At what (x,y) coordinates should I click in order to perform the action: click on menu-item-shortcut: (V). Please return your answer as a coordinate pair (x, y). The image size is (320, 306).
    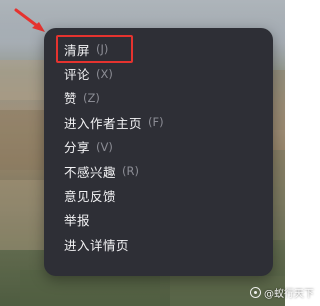
    Looking at the image, I should click on (104, 146).